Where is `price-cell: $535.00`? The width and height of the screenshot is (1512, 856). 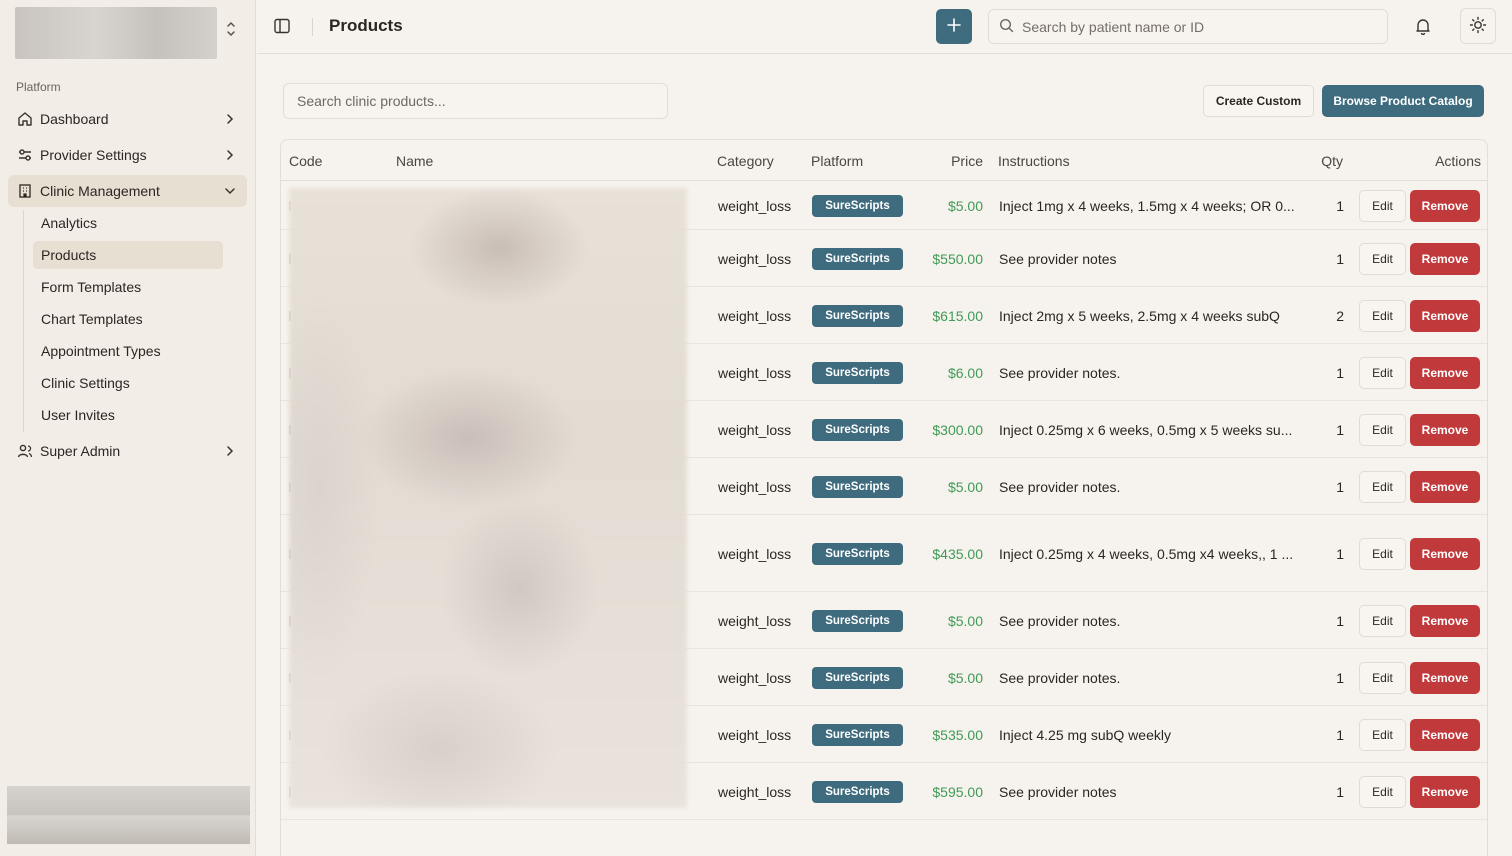
price-cell: $535.00 is located at coordinates (957, 735).